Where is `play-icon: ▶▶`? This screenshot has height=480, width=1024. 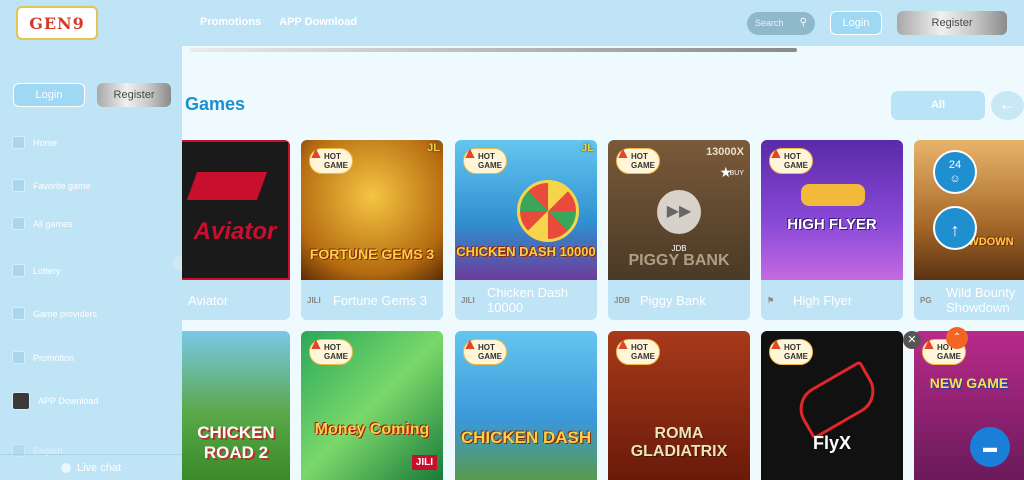
play-icon: ▶▶ is located at coordinates (679, 212).